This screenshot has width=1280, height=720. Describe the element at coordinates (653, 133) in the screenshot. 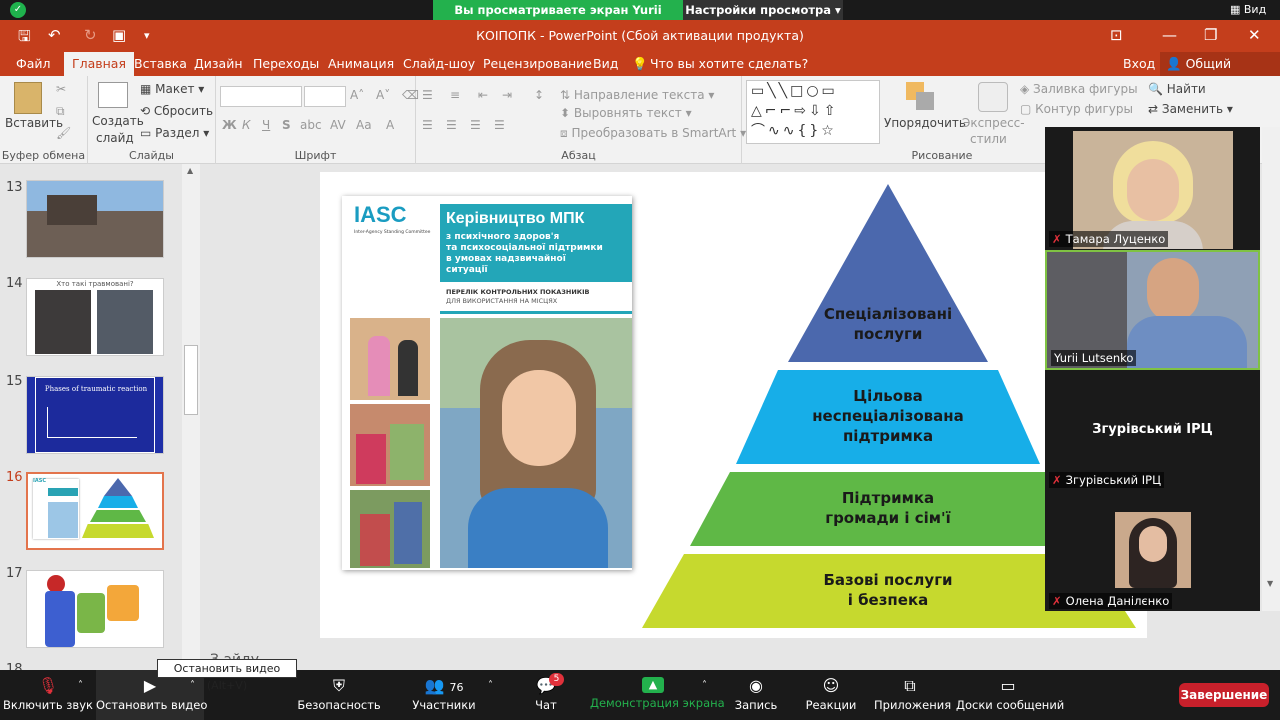

I see `smartart-button: ⧈ Преобразовать в SmartArt ▾` at that location.